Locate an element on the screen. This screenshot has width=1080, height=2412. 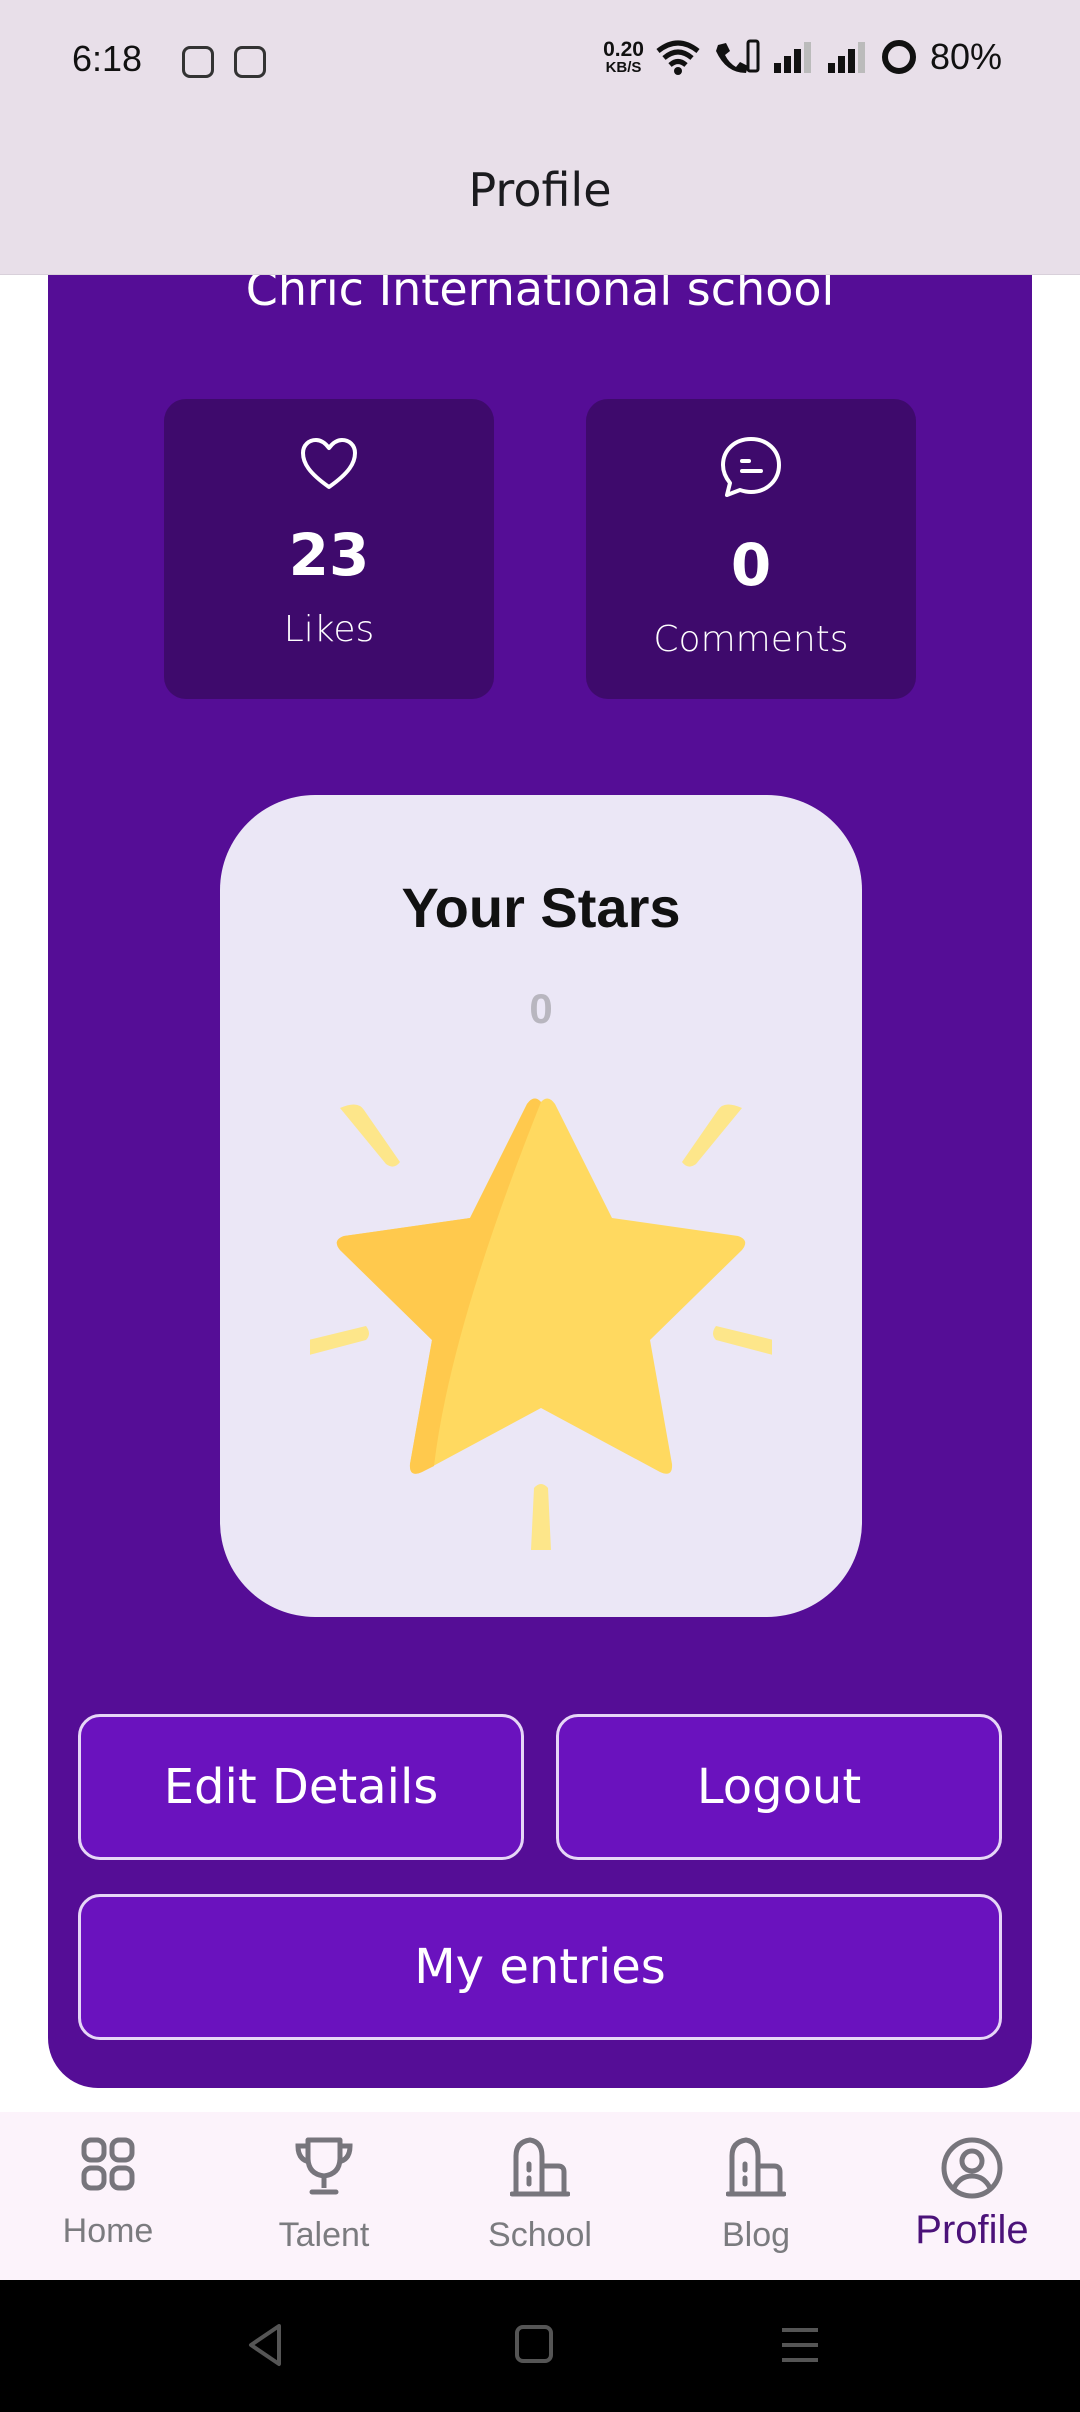
grid-icon is located at coordinates (108, 2164).